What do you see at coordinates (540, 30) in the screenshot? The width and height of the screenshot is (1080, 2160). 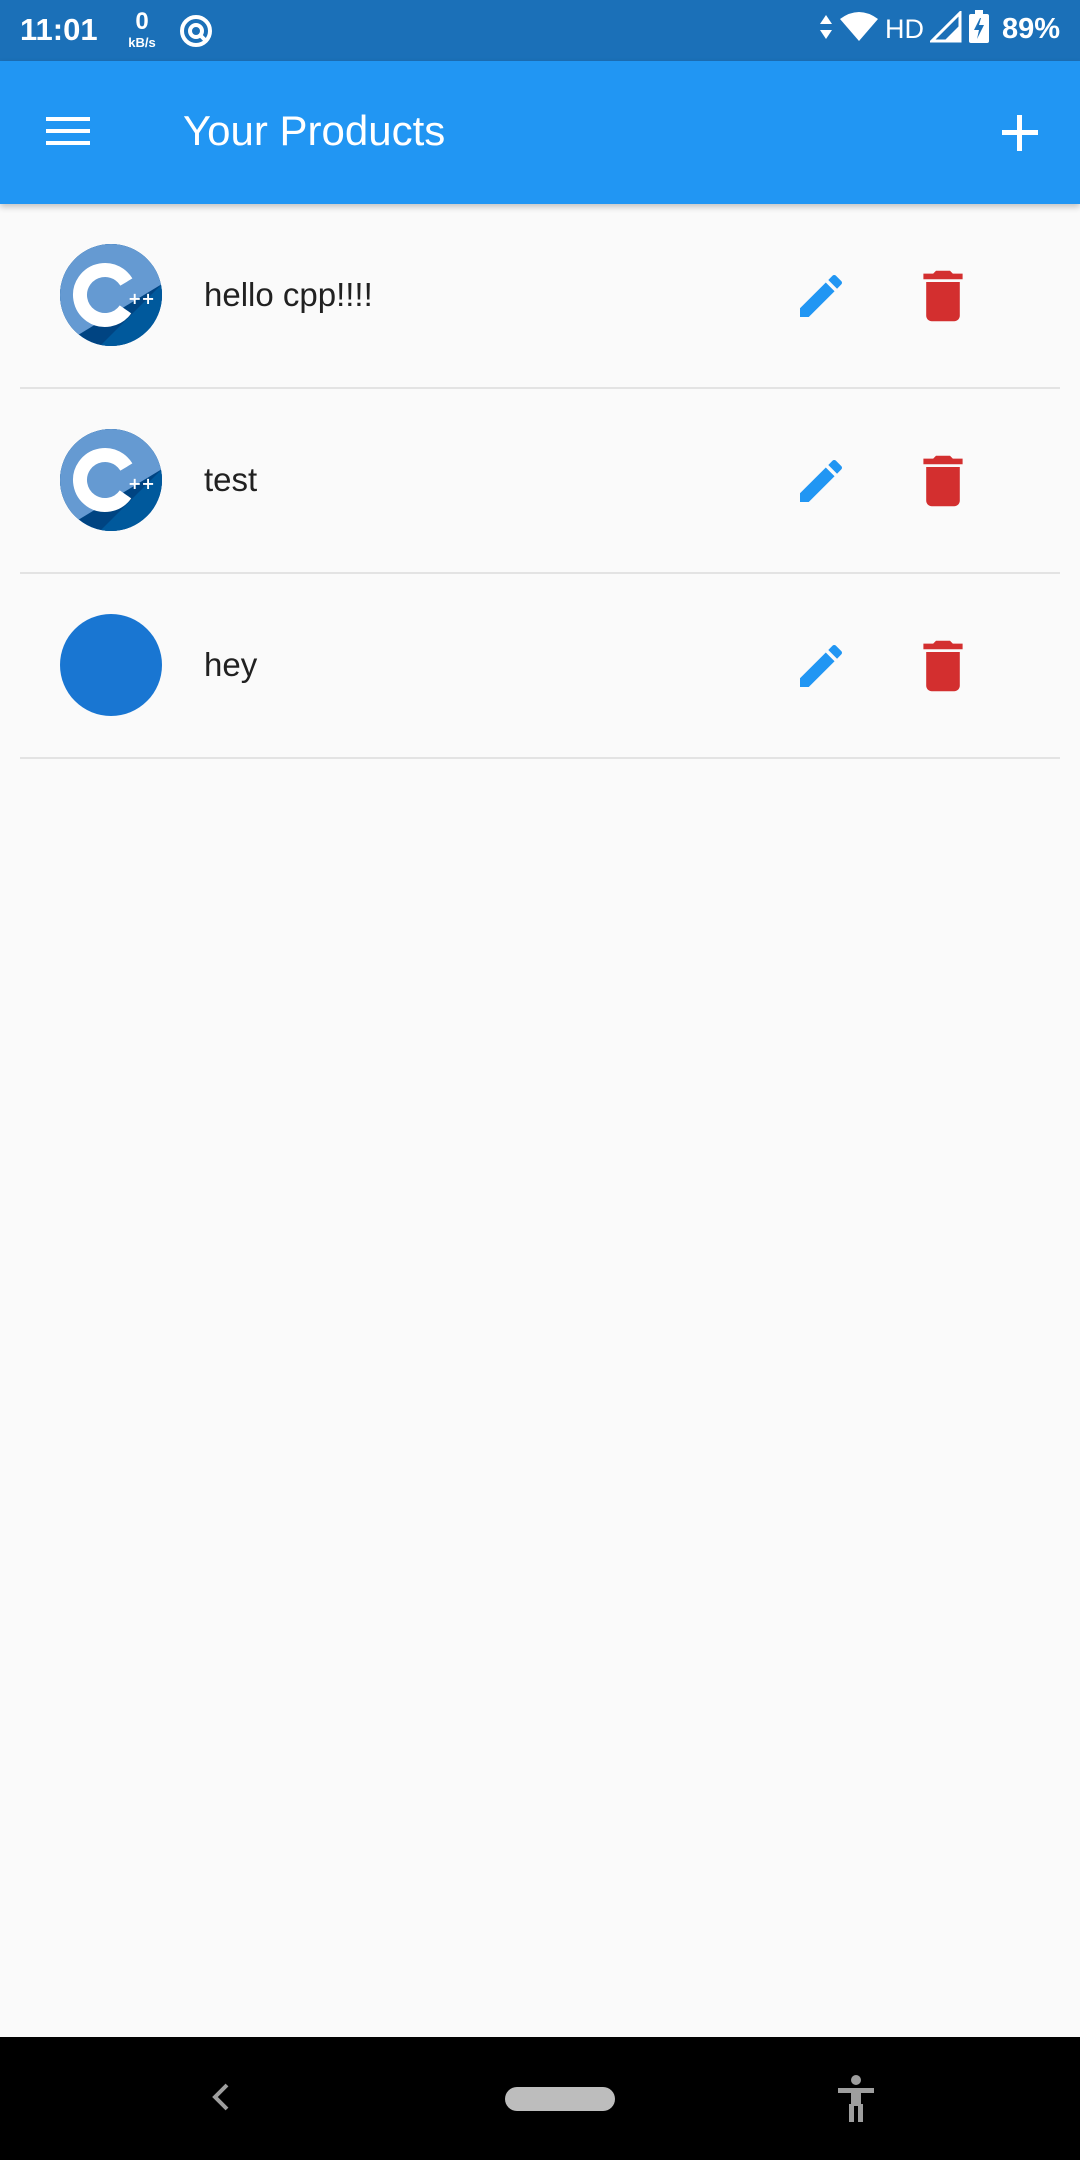 I see `status-bar: 11:01 0 kB/s HD 89%` at bounding box center [540, 30].